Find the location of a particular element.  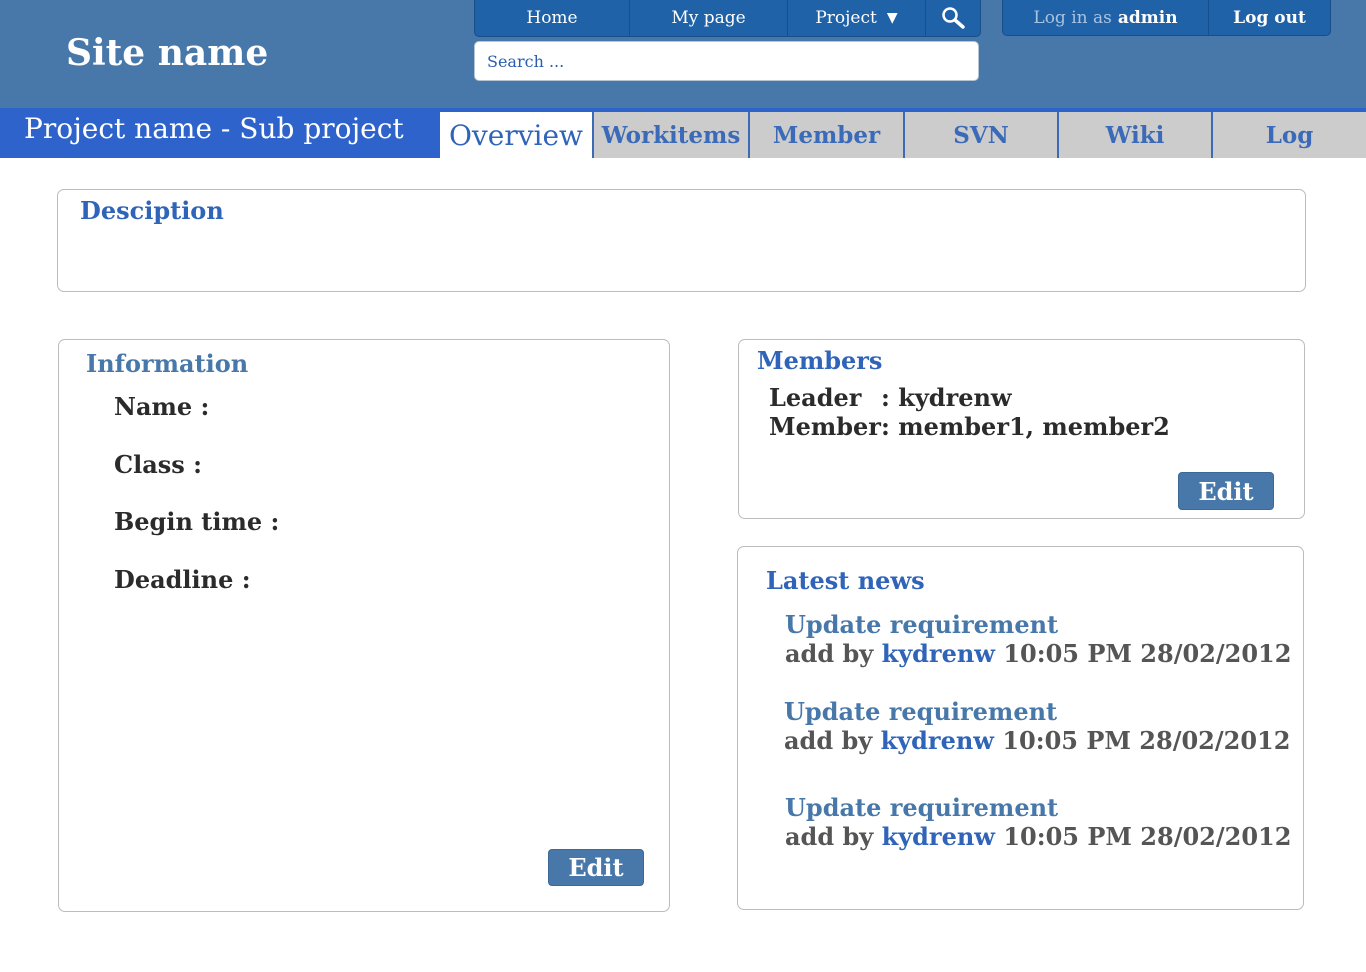

login-status: Log in as admin is located at coordinates (1106, 17).